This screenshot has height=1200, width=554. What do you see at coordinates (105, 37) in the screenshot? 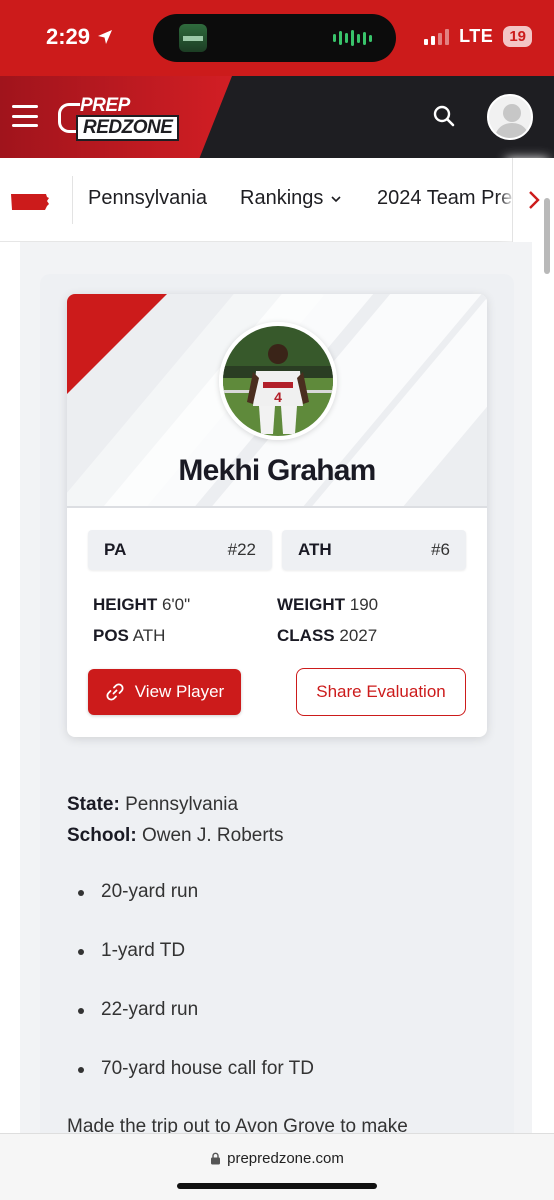
I see `location-arrow-icon` at bounding box center [105, 37].